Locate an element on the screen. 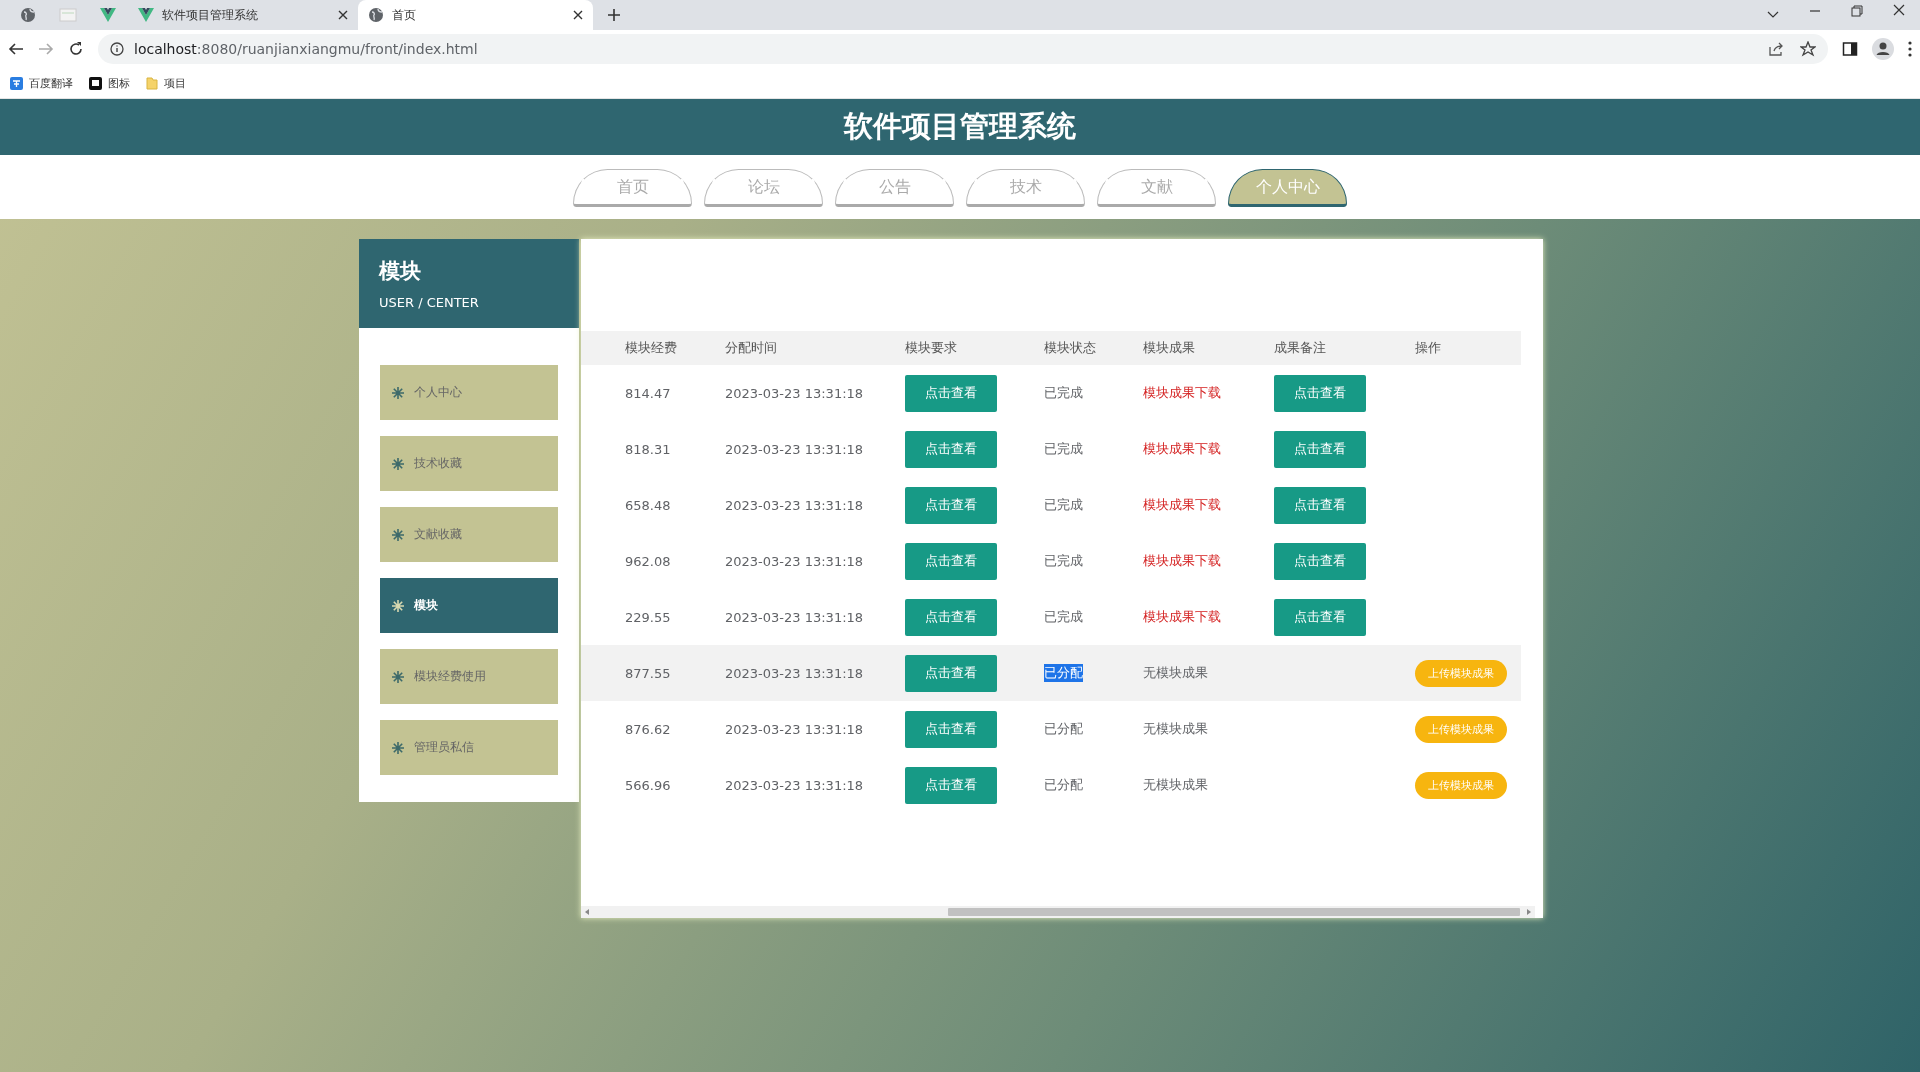 This screenshot has height=1072, width=1920. sidebar-item: 个人中心 is located at coordinates (469, 392).